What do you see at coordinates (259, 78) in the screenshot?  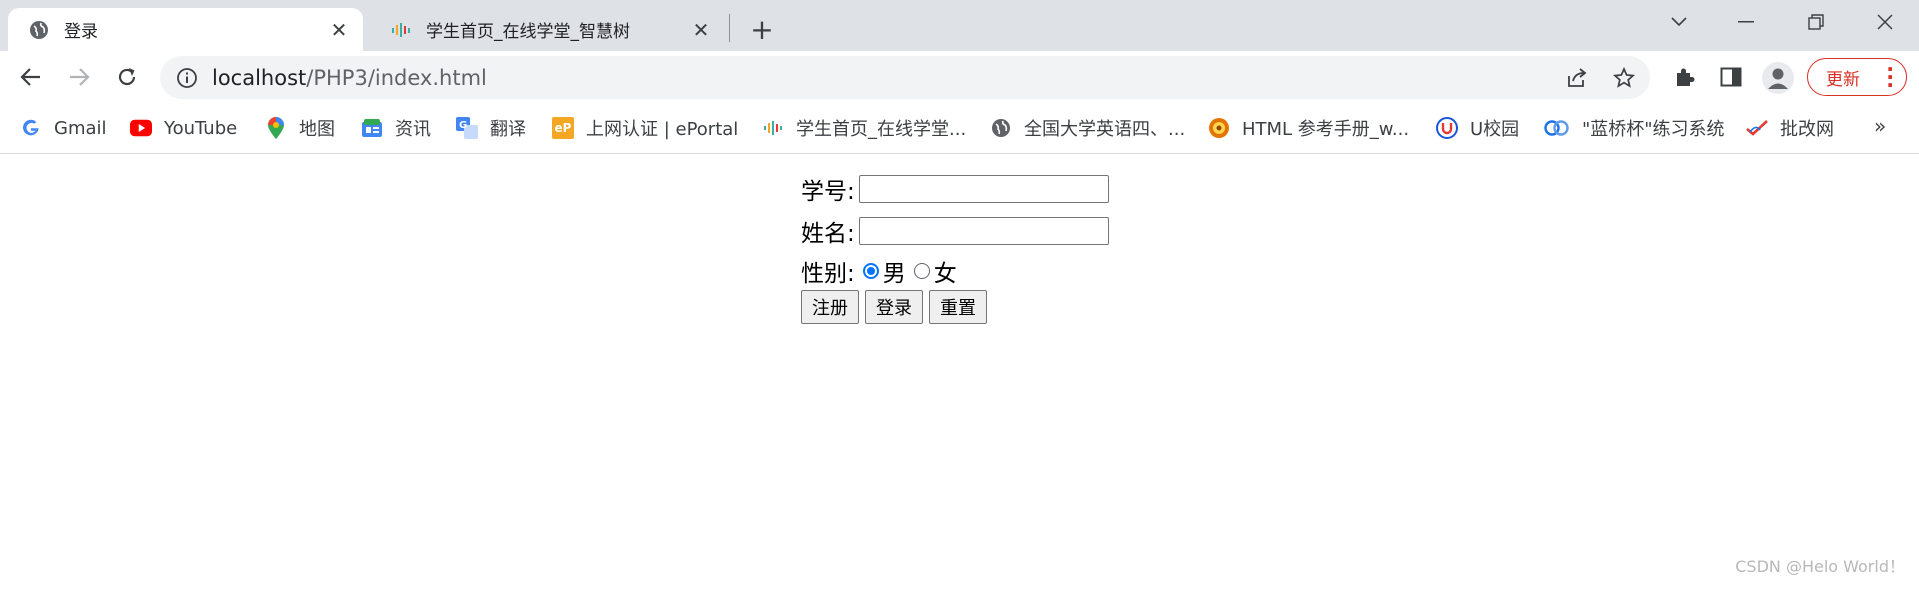 I see `url-host: localhost` at bounding box center [259, 78].